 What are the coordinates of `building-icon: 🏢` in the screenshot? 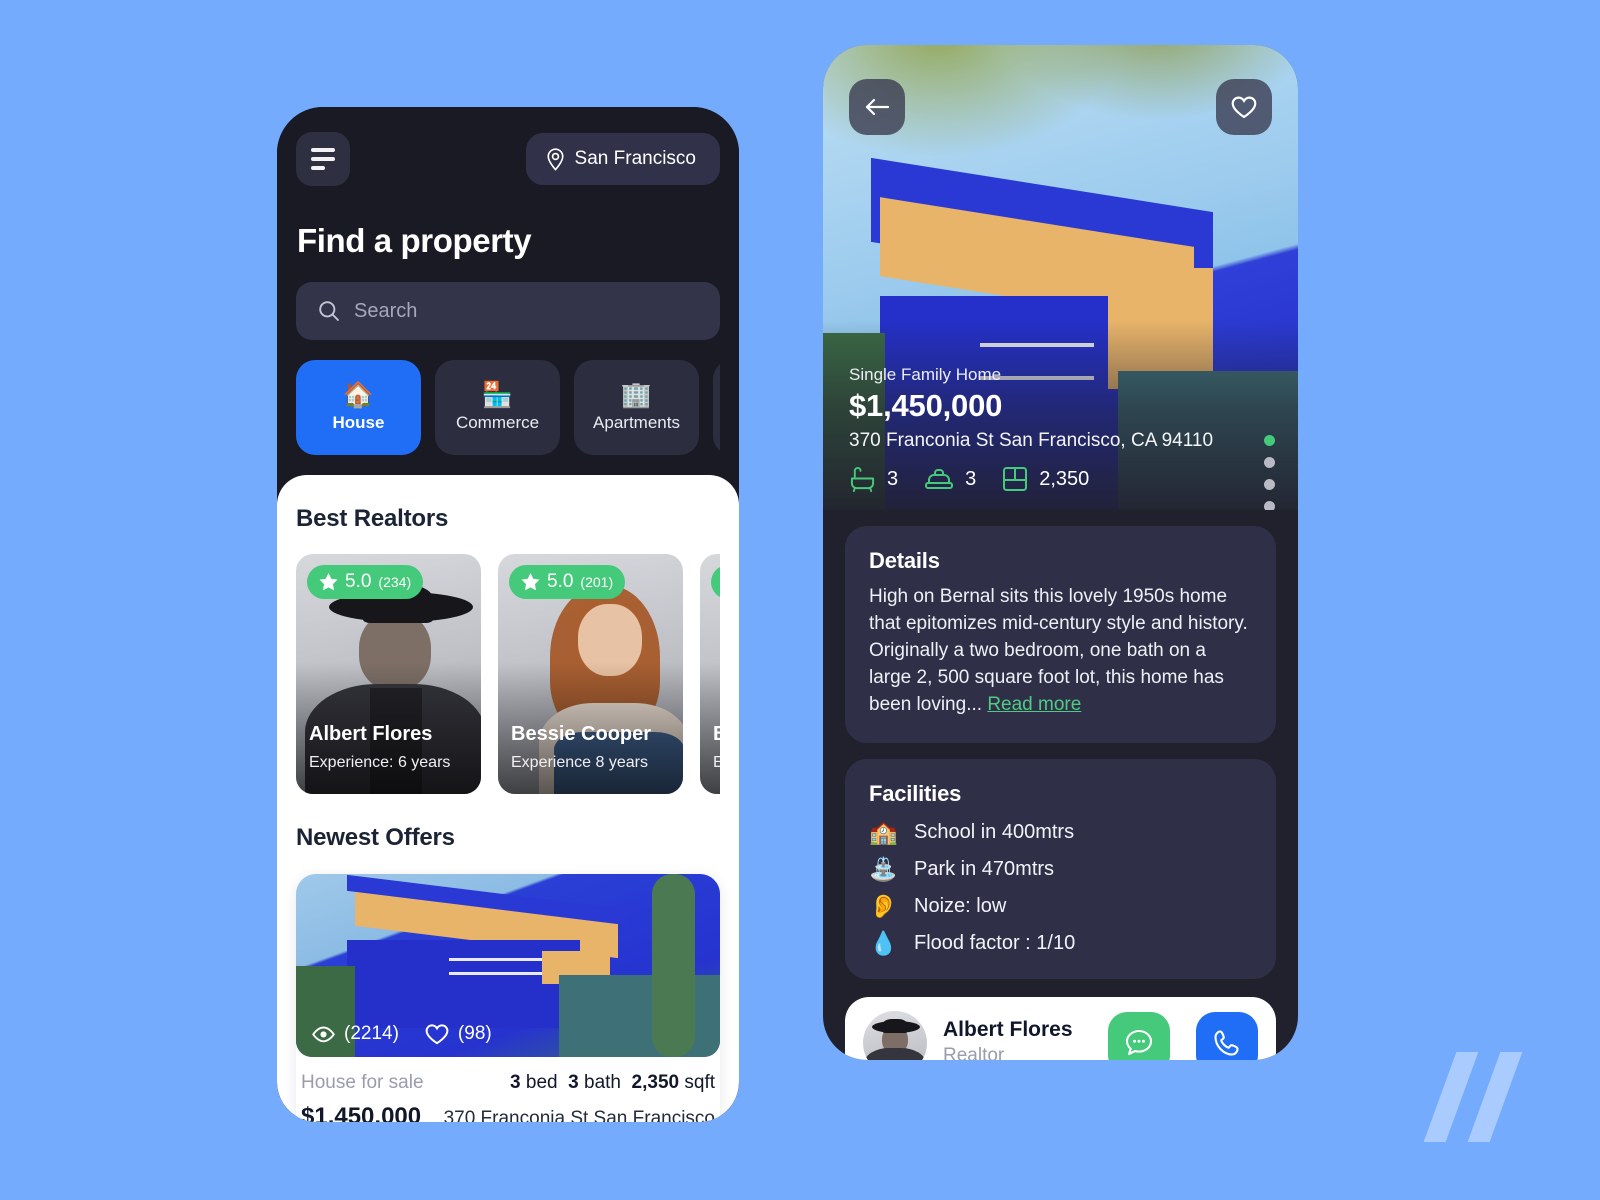 It's located at (636, 394).